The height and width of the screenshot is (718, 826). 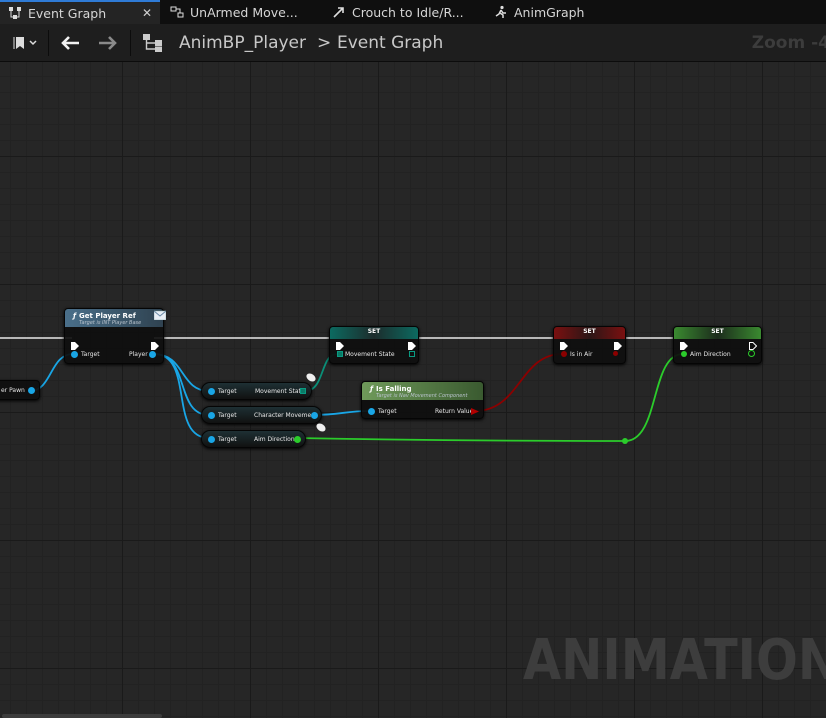 What do you see at coordinates (107, 316) in the screenshot?
I see `node-title: Get Player Ref` at bounding box center [107, 316].